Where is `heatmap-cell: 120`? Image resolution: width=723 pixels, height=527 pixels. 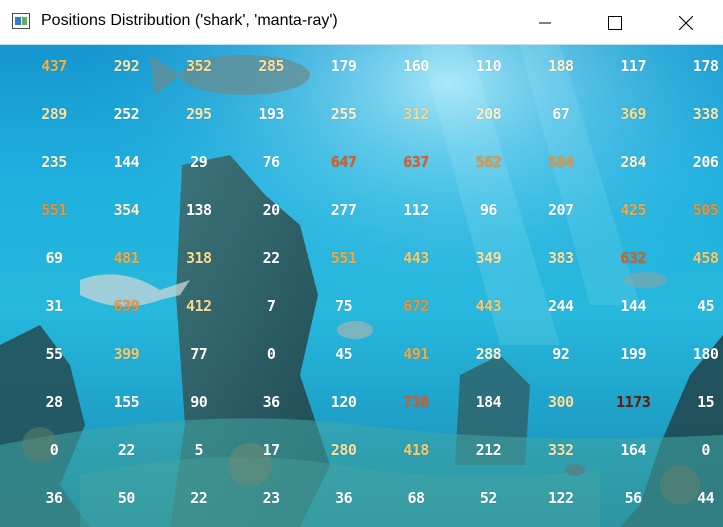
heatmap-cell: 120 is located at coordinates (343, 402).